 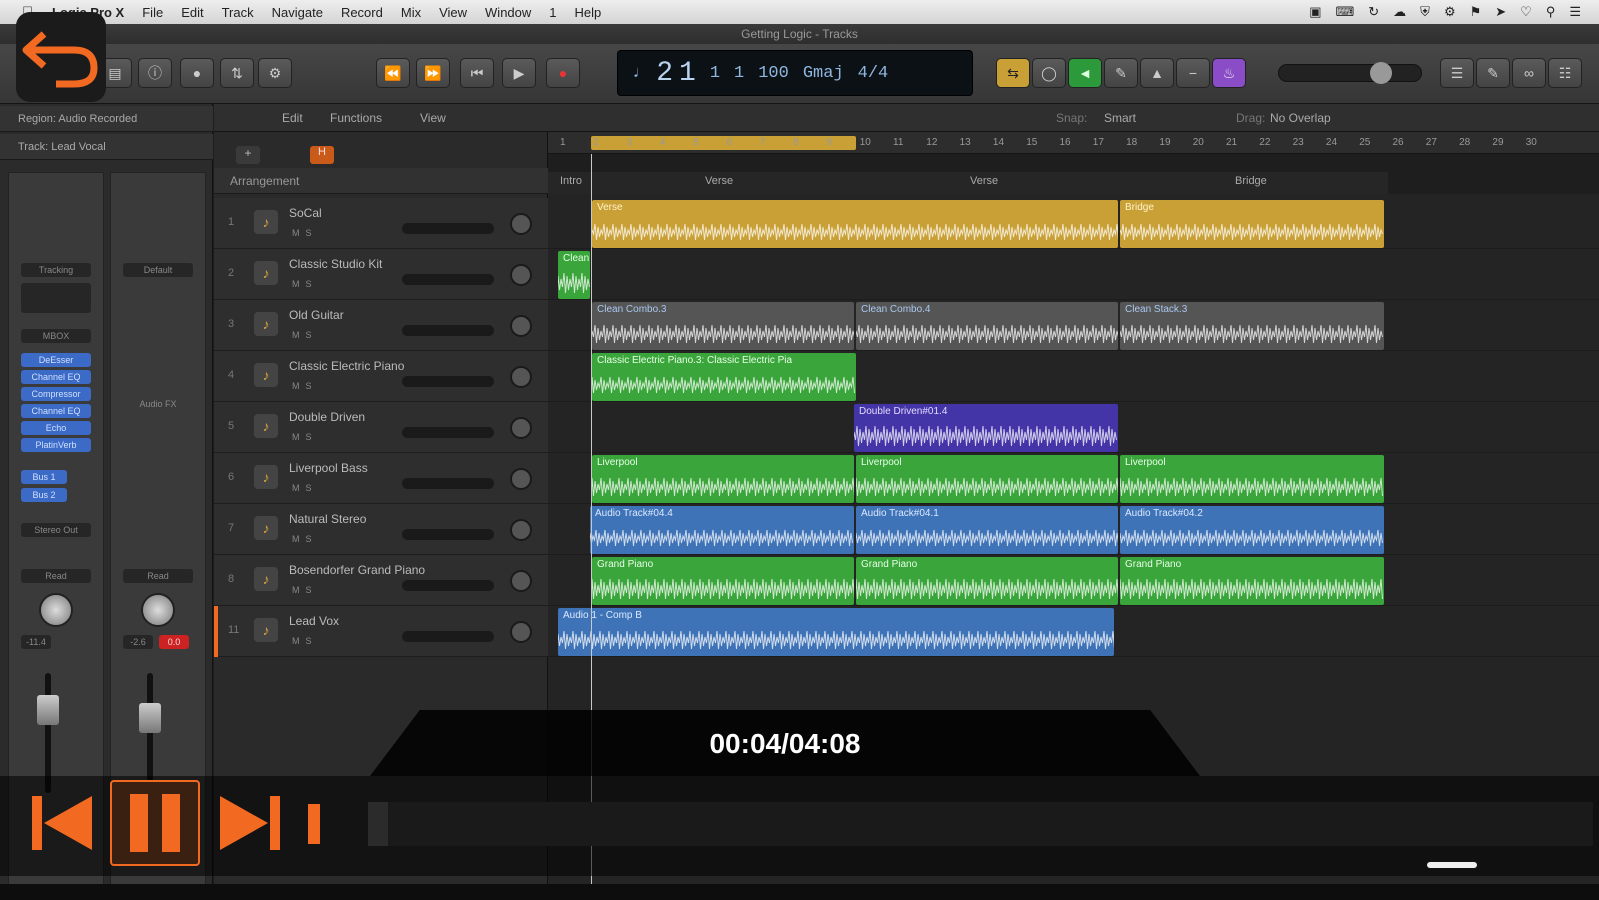 What do you see at coordinates (158, 576) in the screenshot?
I see `automation-mode-right: Read` at bounding box center [158, 576].